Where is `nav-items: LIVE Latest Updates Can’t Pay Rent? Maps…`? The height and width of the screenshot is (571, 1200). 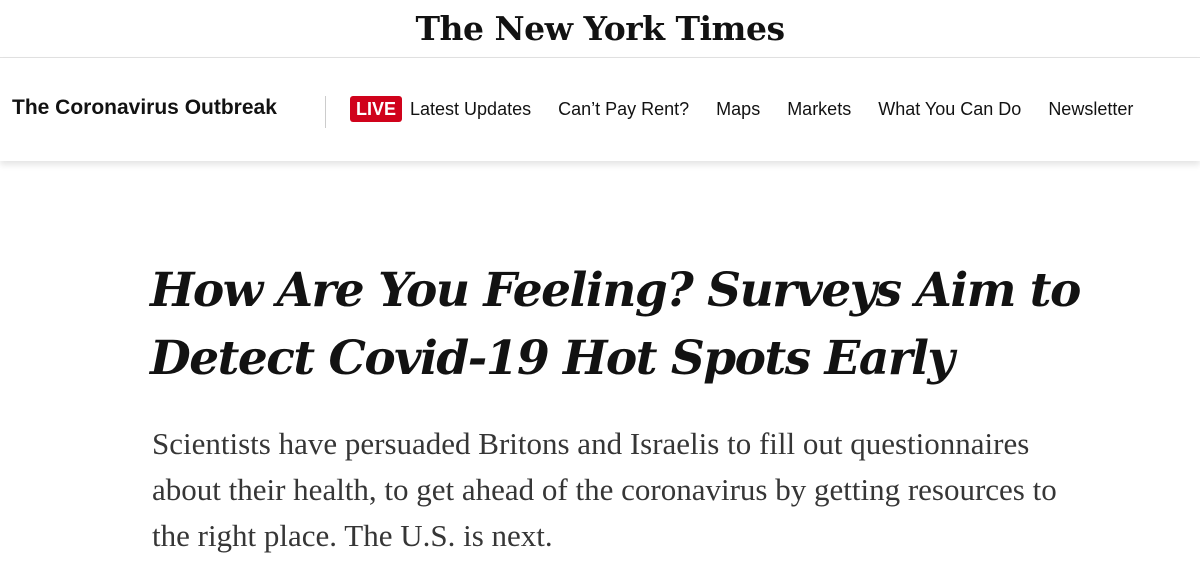 nav-items: LIVE Latest Updates Can’t Pay Rent? Maps… is located at coordinates (741, 109).